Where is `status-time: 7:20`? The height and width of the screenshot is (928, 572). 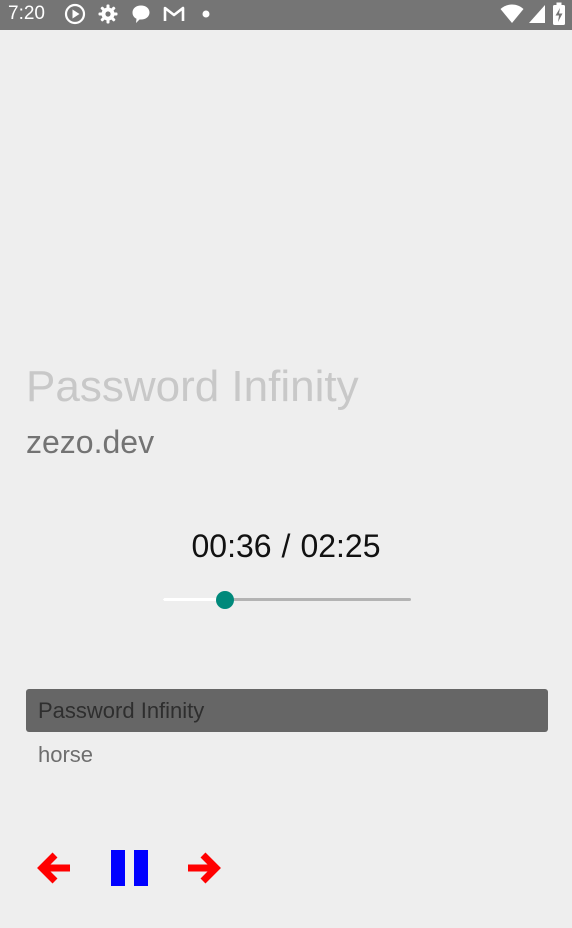
status-time: 7:20 is located at coordinates (26, 13).